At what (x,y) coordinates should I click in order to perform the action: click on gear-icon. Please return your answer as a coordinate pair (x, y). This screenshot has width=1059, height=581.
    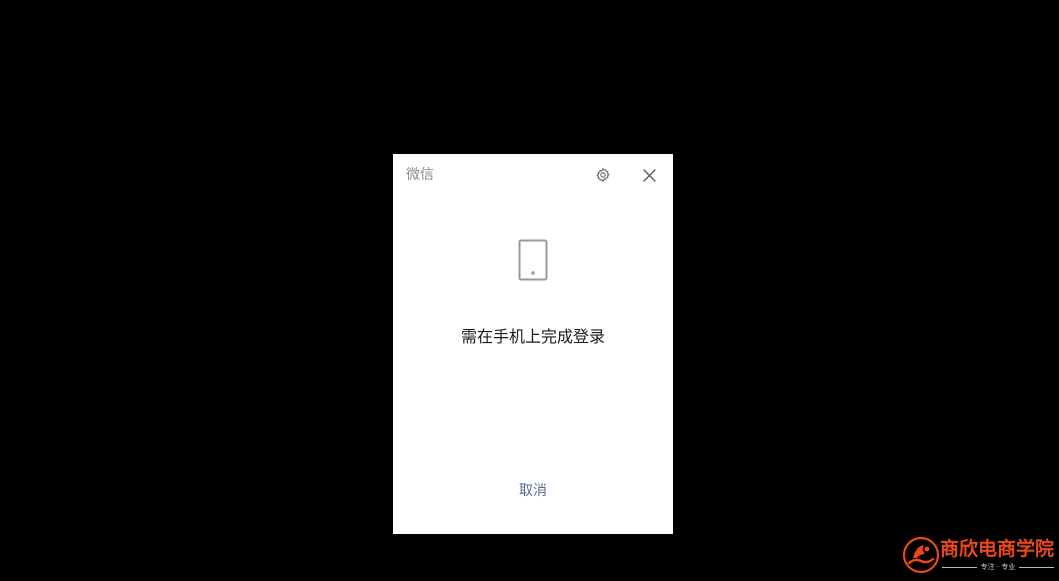
    Looking at the image, I should click on (603, 175).